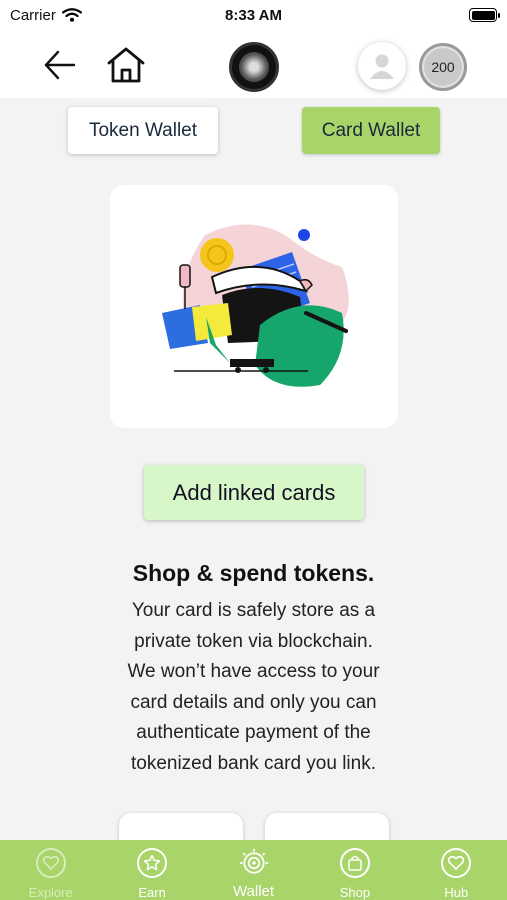 The width and height of the screenshot is (507, 900). What do you see at coordinates (443, 67) in the screenshot?
I see `token-count-badge: 200` at bounding box center [443, 67].